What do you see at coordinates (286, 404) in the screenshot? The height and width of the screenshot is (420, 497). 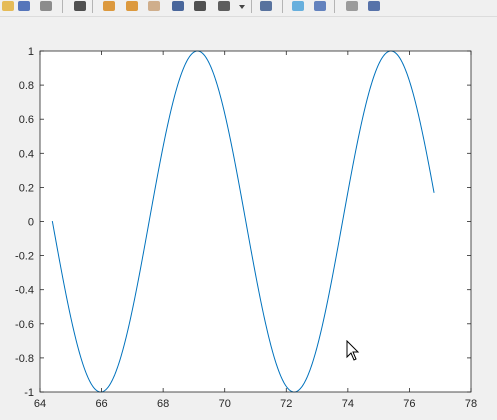 I see `x-tick-label: 72` at bounding box center [286, 404].